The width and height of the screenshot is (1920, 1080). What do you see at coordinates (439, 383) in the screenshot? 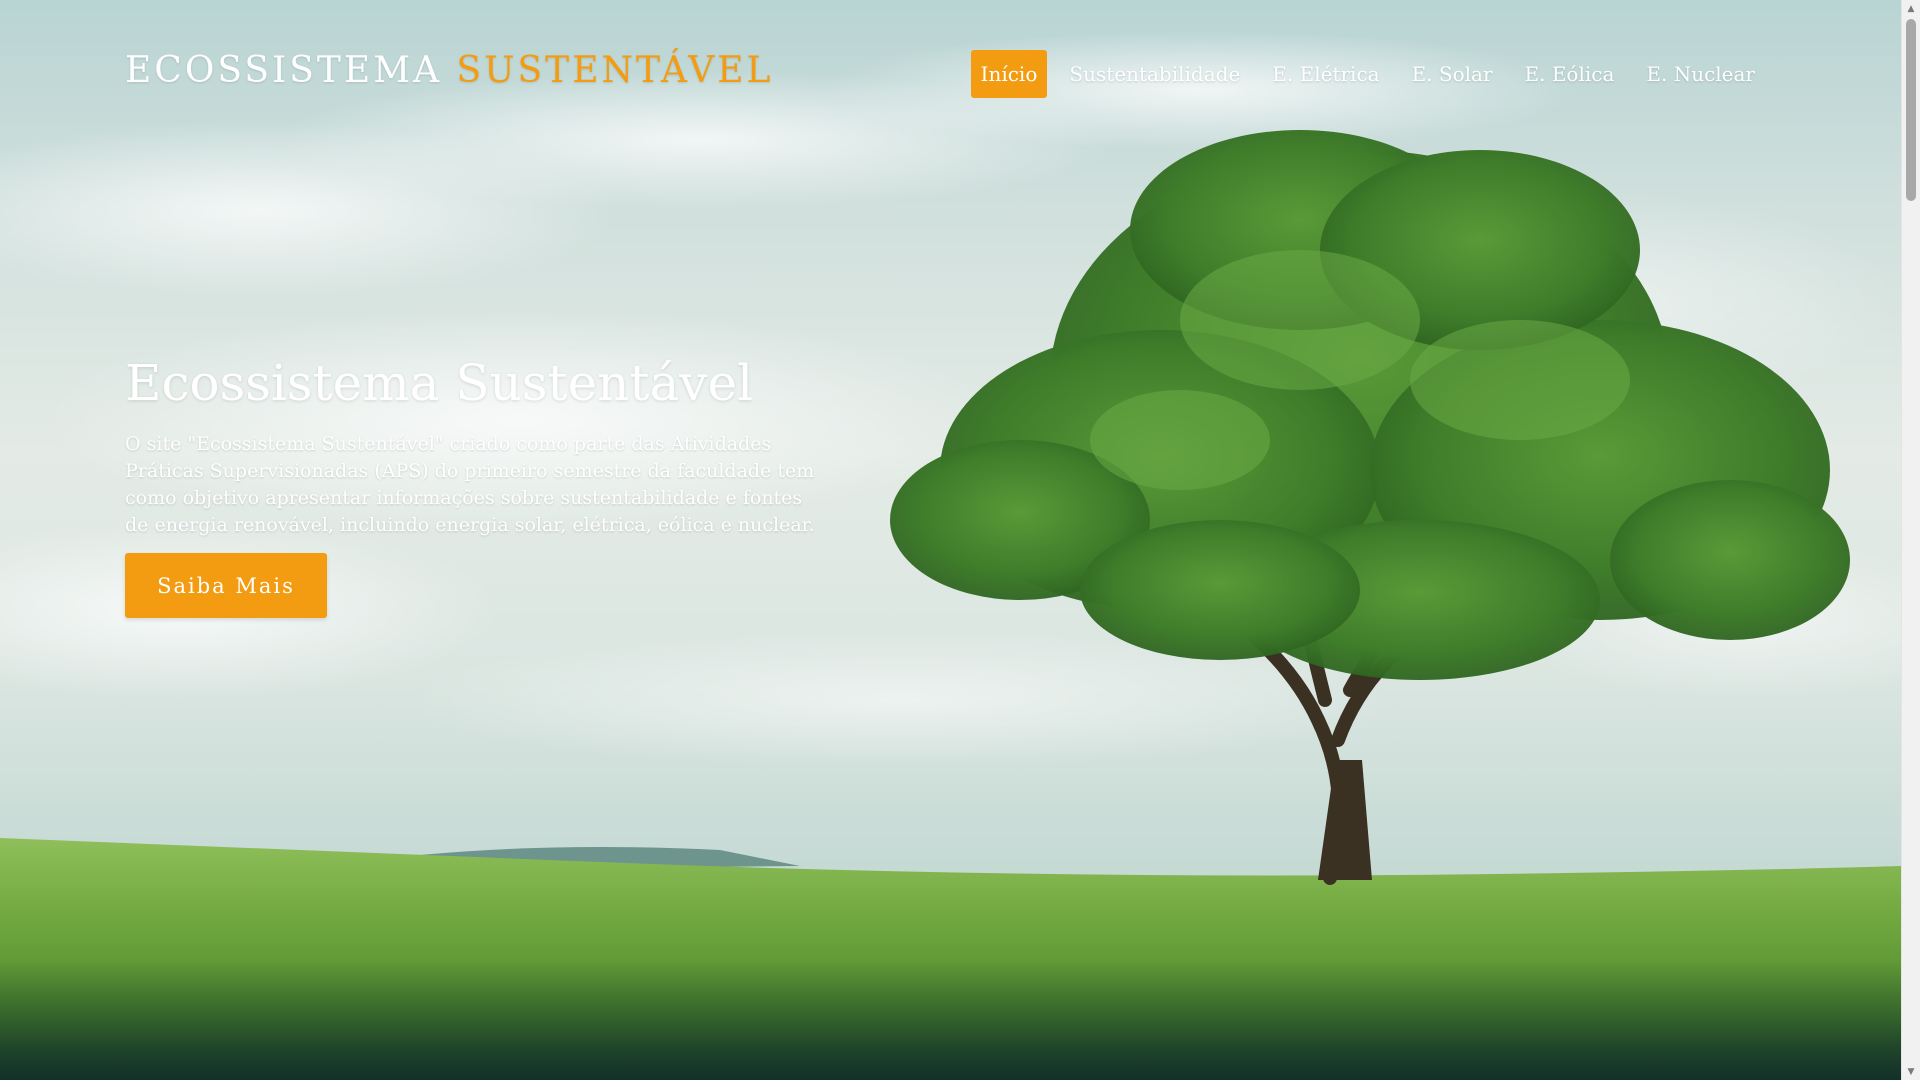
I see `hero-title: Ecossistema Sustentável` at bounding box center [439, 383].